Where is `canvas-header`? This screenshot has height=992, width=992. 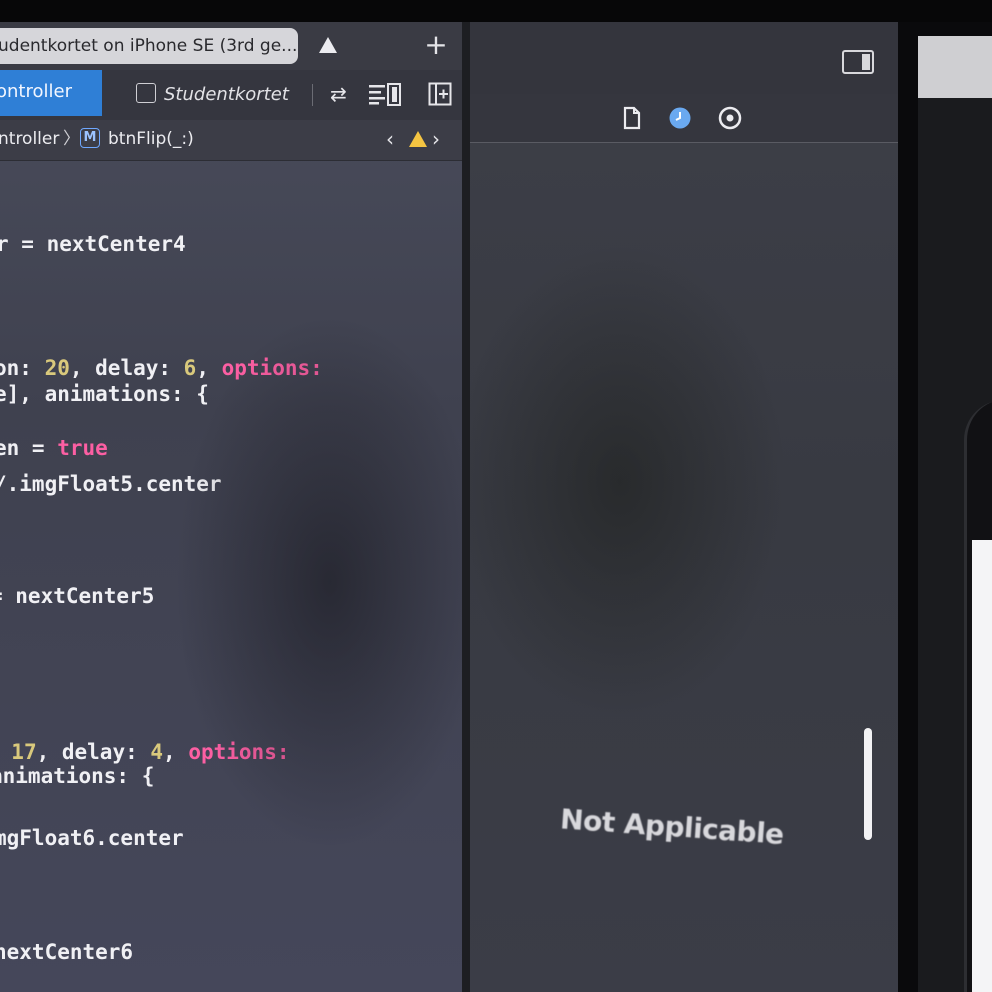
canvas-header is located at coordinates (684, 58).